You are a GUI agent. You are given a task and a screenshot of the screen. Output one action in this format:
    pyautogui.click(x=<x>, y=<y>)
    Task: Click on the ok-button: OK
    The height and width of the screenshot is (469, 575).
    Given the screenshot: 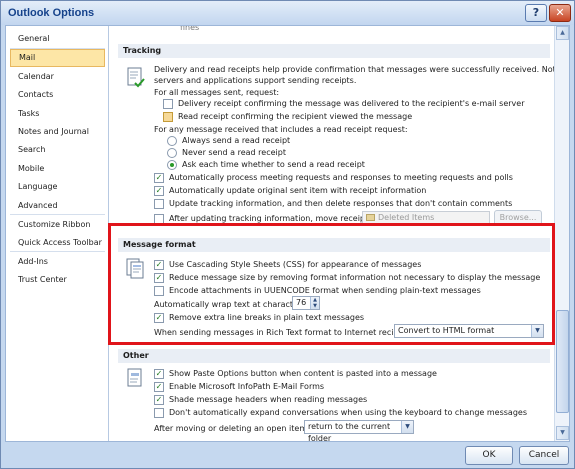 What is the action you would take?
    pyautogui.click(x=489, y=455)
    